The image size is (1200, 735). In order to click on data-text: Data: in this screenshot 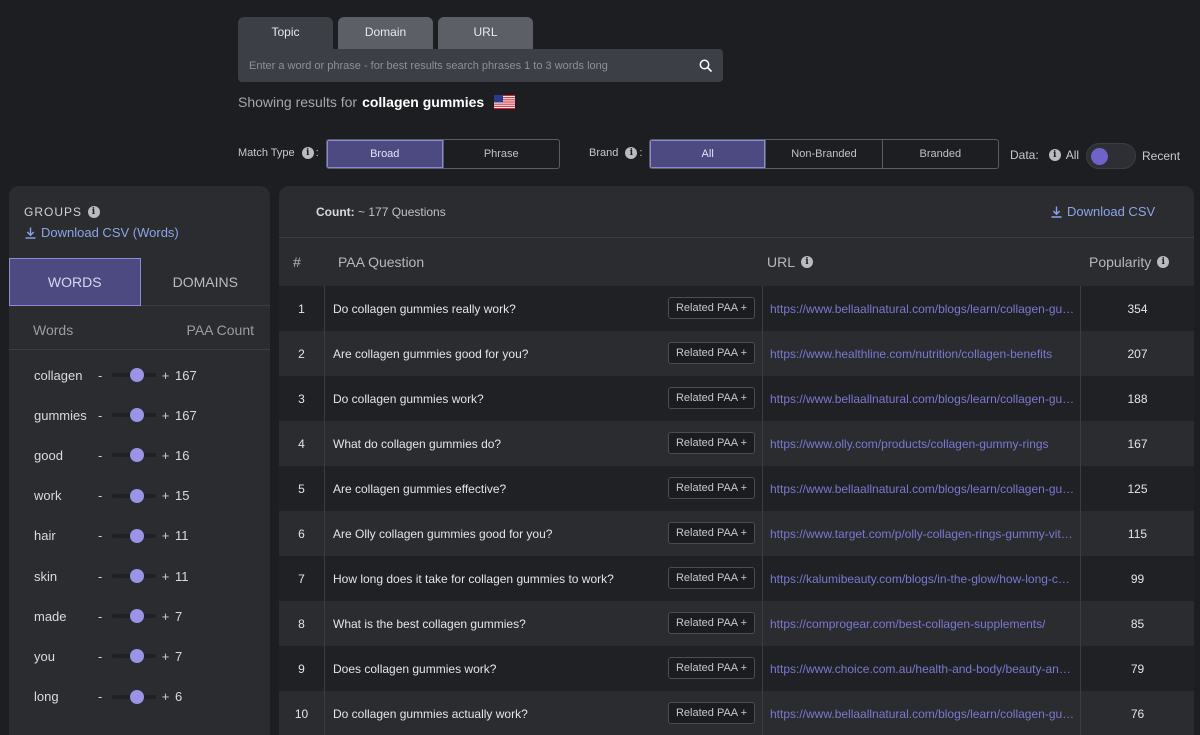, I will do `click(1024, 155)`.